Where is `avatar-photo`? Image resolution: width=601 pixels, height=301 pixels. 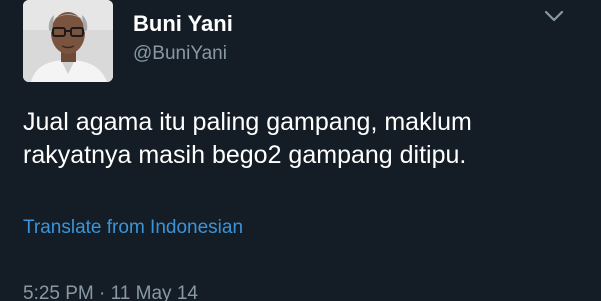 avatar-photo is located at coordinates (68, 41).